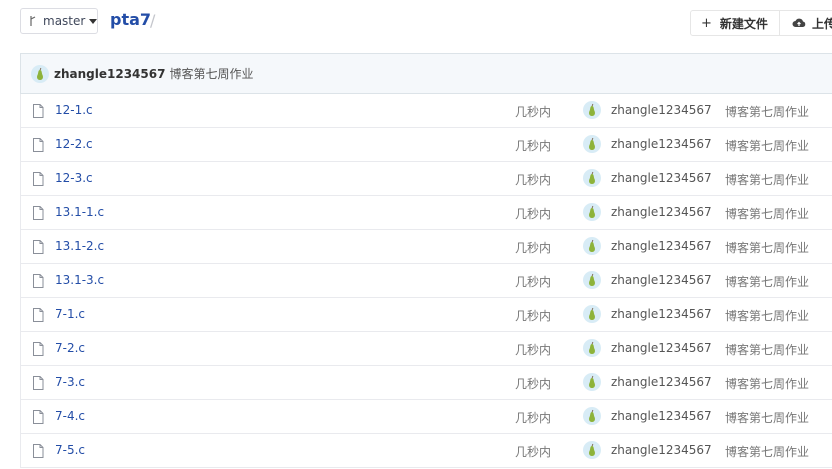 The image size is (832, 469). What do you see at coordinates (426, 213) in the screenshot?
I see `file-row: 13.1-1.c 几秒内 zhangle1234567 博客第七周作业` at bounding box center [426, 213].